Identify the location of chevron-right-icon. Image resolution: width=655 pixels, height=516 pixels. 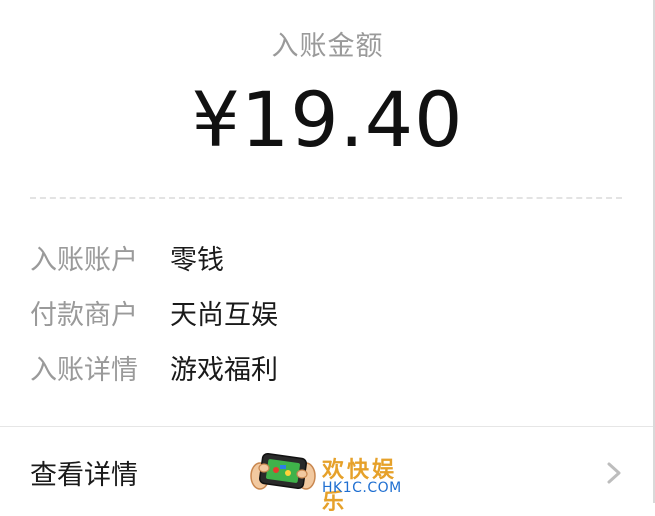
(614, 473).